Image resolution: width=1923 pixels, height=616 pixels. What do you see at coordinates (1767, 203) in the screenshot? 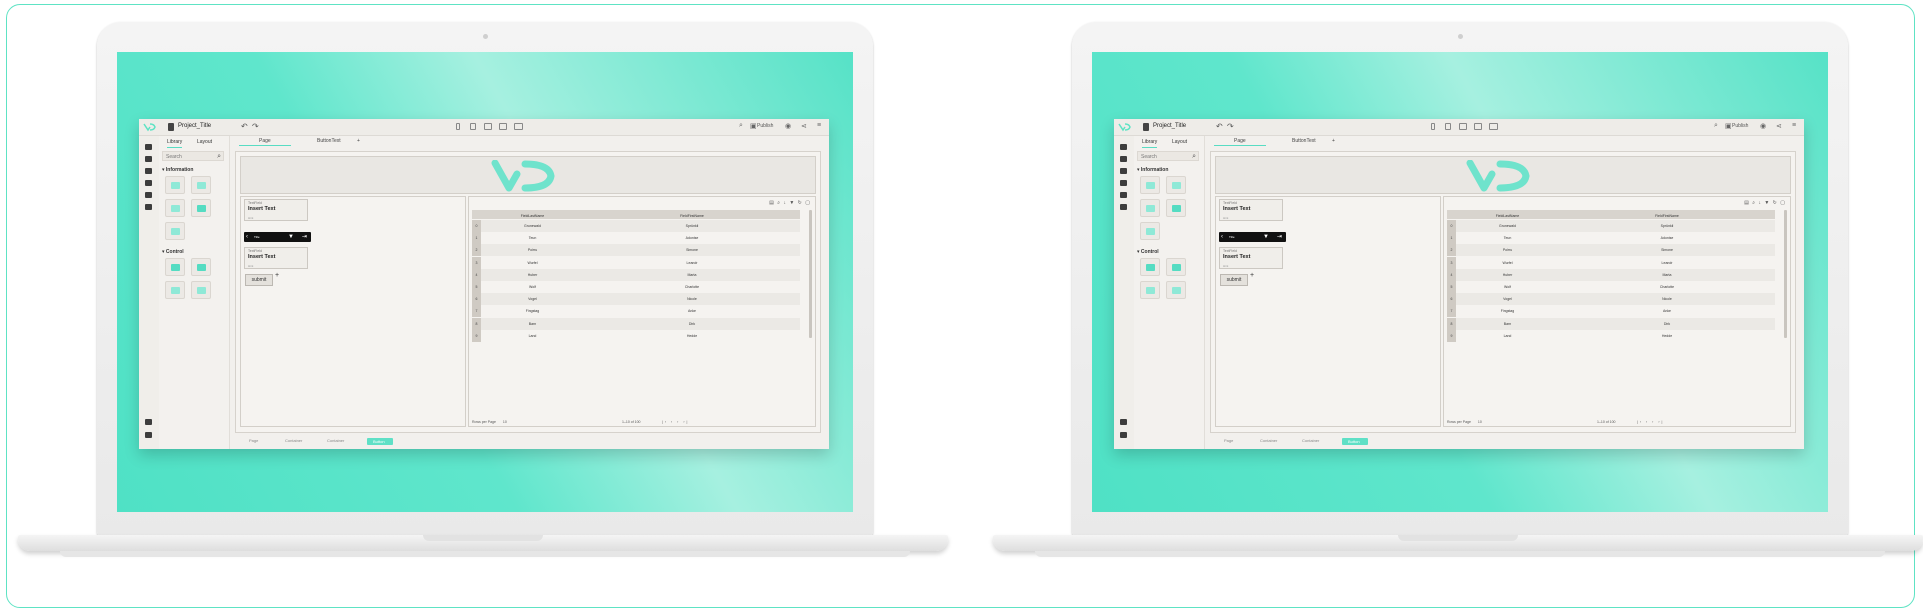
I see `filter-icon: ▼` at bounding box center [1767, 203].